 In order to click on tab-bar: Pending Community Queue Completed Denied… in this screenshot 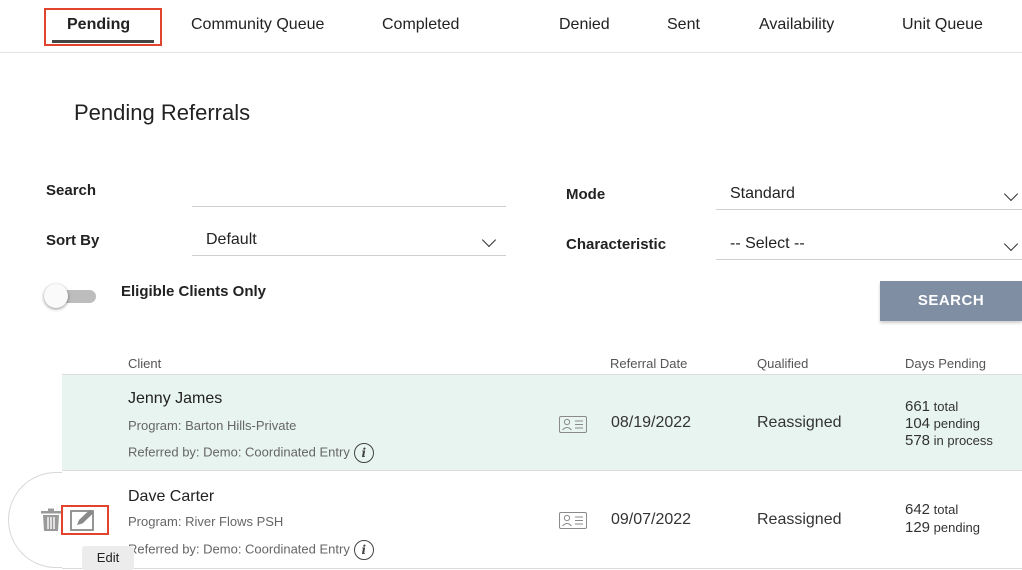, I will do `click(511, 26)`.